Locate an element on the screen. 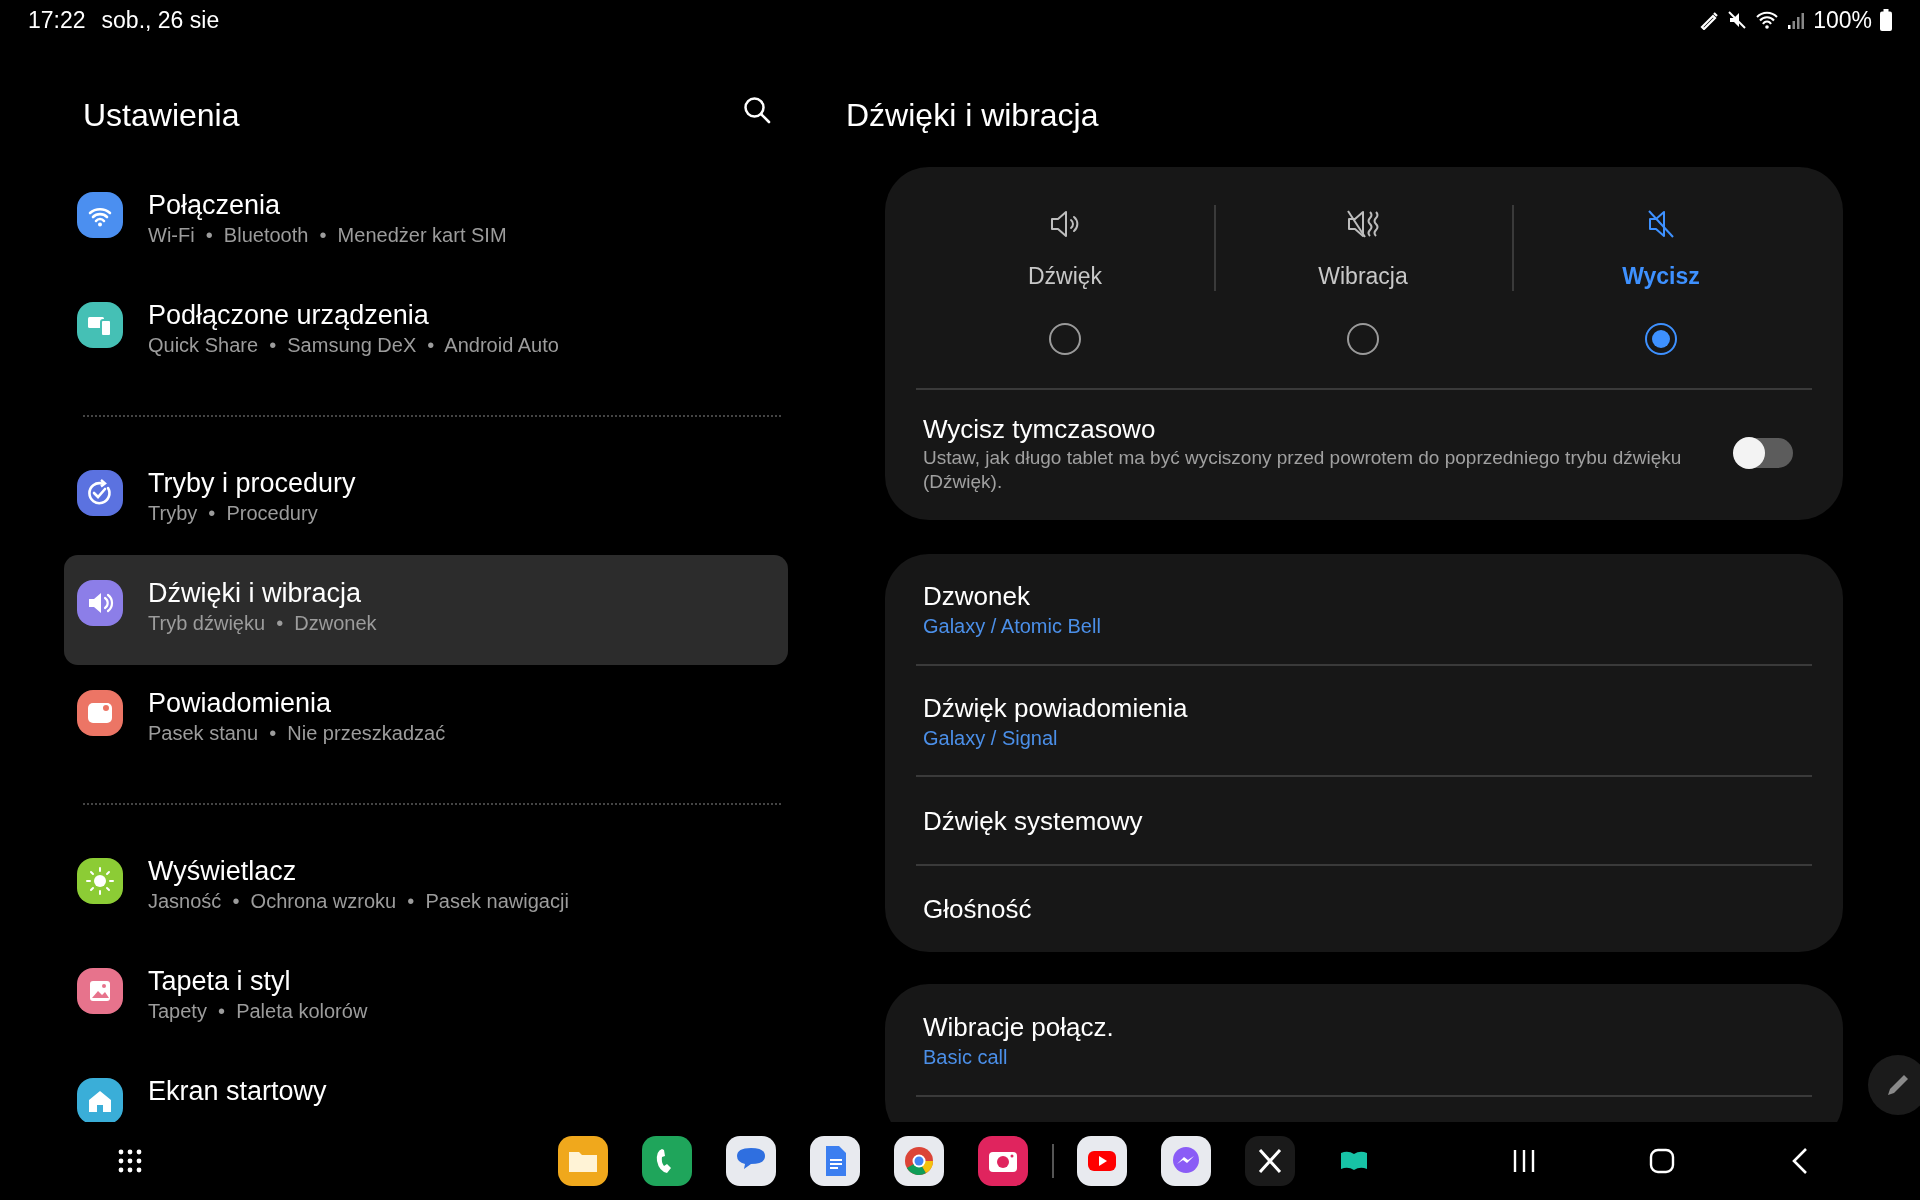 The width and height of the screenshot is (1920, 1200). item-subtitle: Tryb dźwięku • Dzwonek is located at coordinates (262, 623).